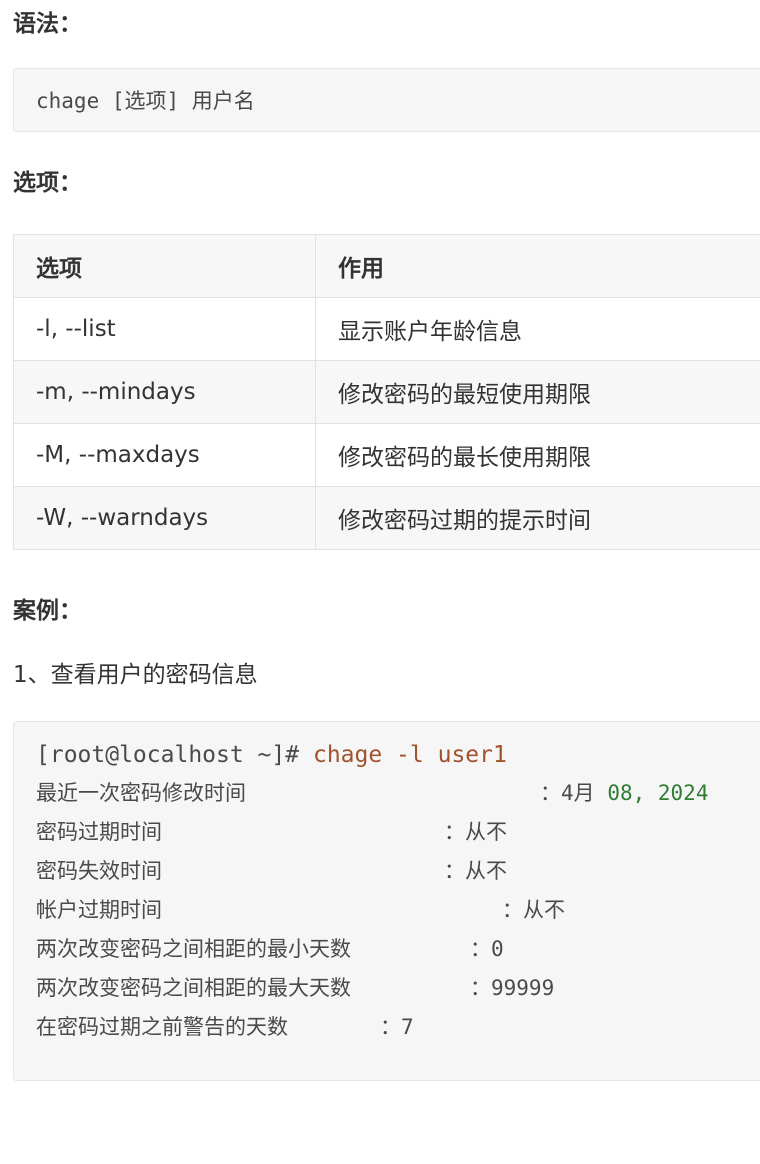  What do you see at coordinates (398, 949) in the screenshot?
I see `output-line: 两次改变密码之间相距的最小天数 ：0` at bounding box center [398, 949].